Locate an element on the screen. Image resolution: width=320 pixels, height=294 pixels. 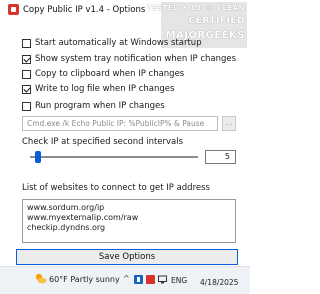
website-entry: www.sordum.org/ip is located at coordinates (66, 207).